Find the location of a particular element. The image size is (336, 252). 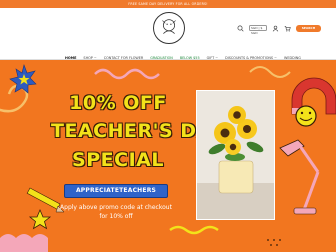

currency-selector: SGD | $ SGD is located at coordinates (258, 30).